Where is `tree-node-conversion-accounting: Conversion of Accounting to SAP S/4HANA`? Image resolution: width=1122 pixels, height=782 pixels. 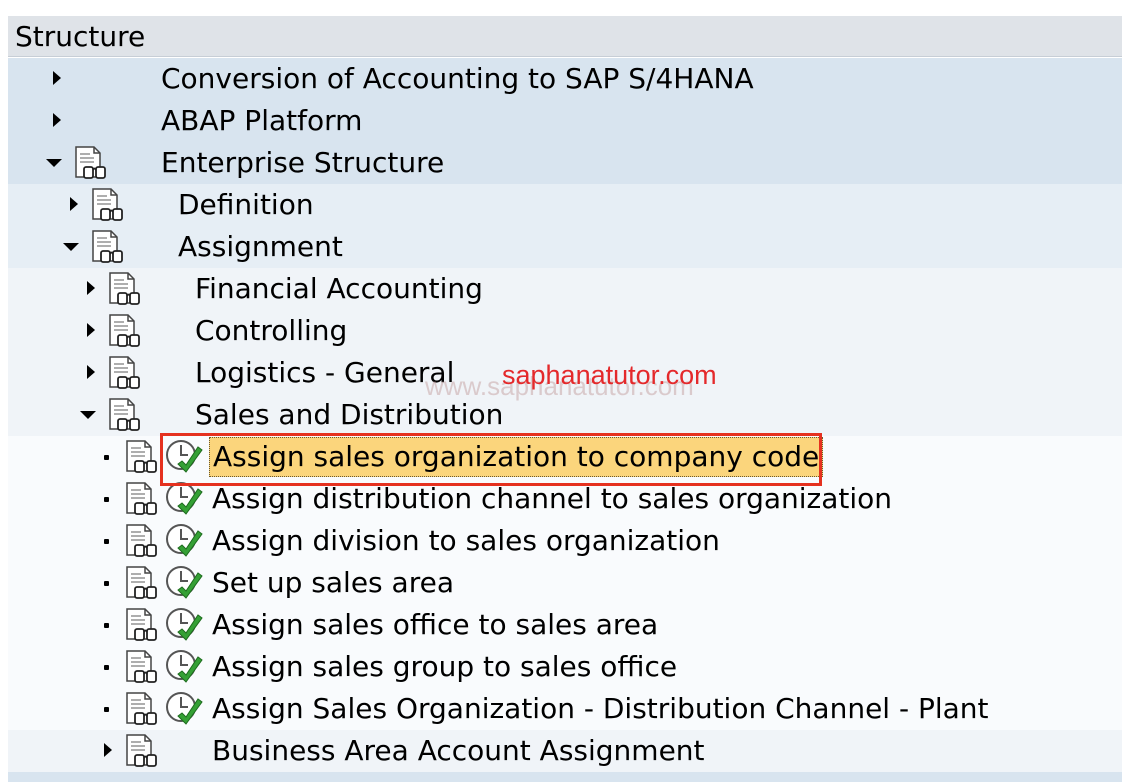
tree-node-conversion-accounting: Conversion of Accounting to SAP S/4HANA is located at coordinates (565, 79).